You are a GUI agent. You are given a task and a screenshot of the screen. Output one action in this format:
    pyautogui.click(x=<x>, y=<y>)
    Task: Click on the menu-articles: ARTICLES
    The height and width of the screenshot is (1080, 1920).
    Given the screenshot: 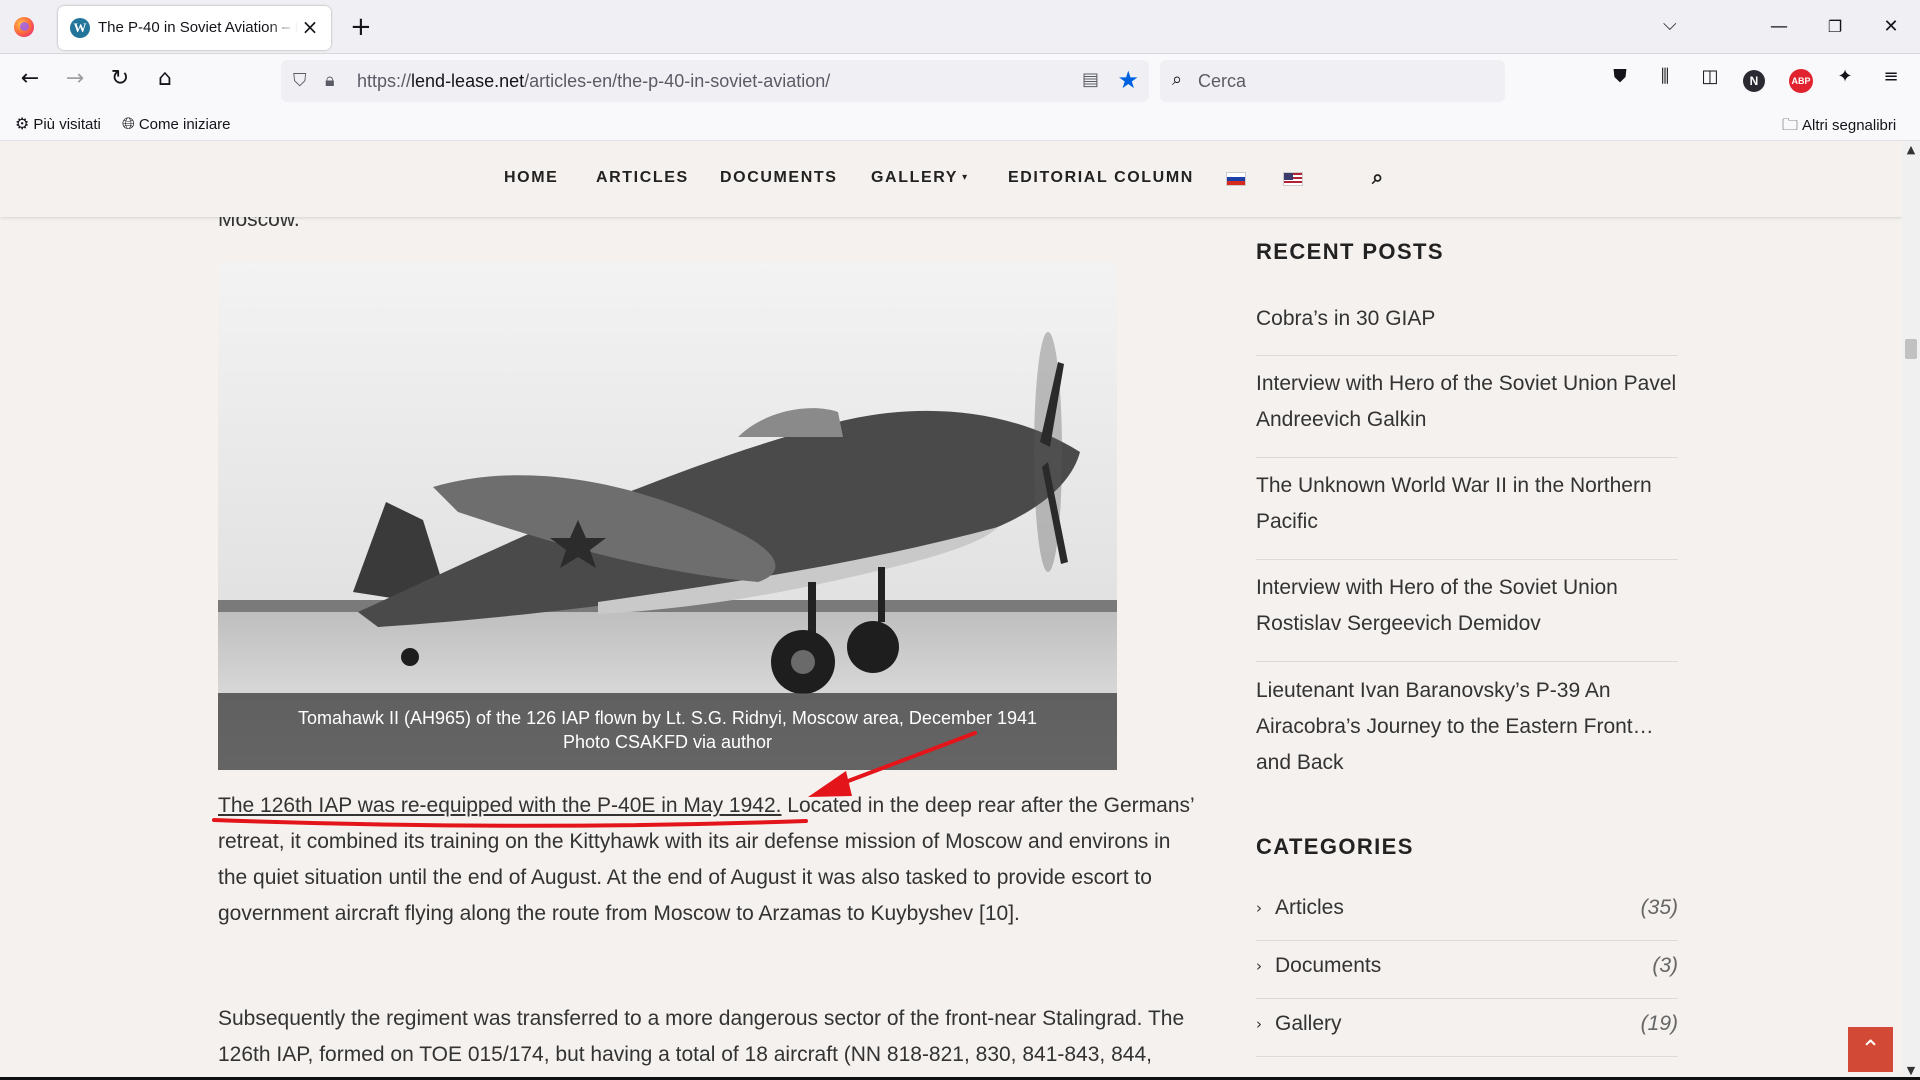 What is the action you would take?
    pyautogui.click(x=642, y=178)
    